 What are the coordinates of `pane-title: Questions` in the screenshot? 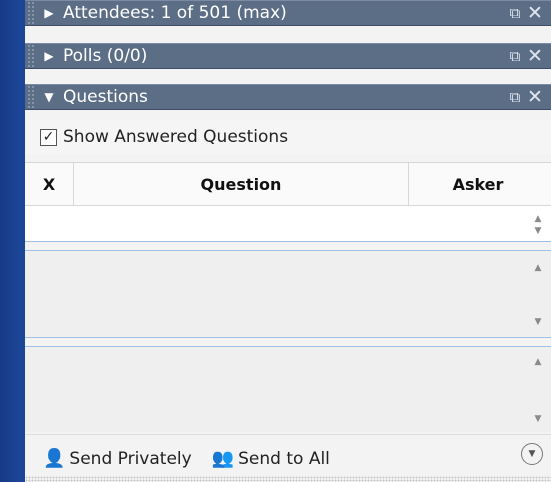 It's located at (105, 97).